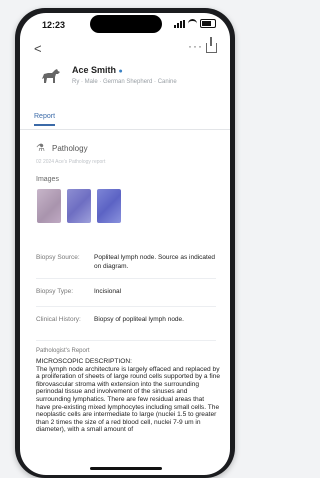 The height and width of the screenshot is (478, 320). What do you see at coordinates (58, 257) in the screenshot?
I see `field-label: Biopsy Source:` at bounding box center [58, 257].